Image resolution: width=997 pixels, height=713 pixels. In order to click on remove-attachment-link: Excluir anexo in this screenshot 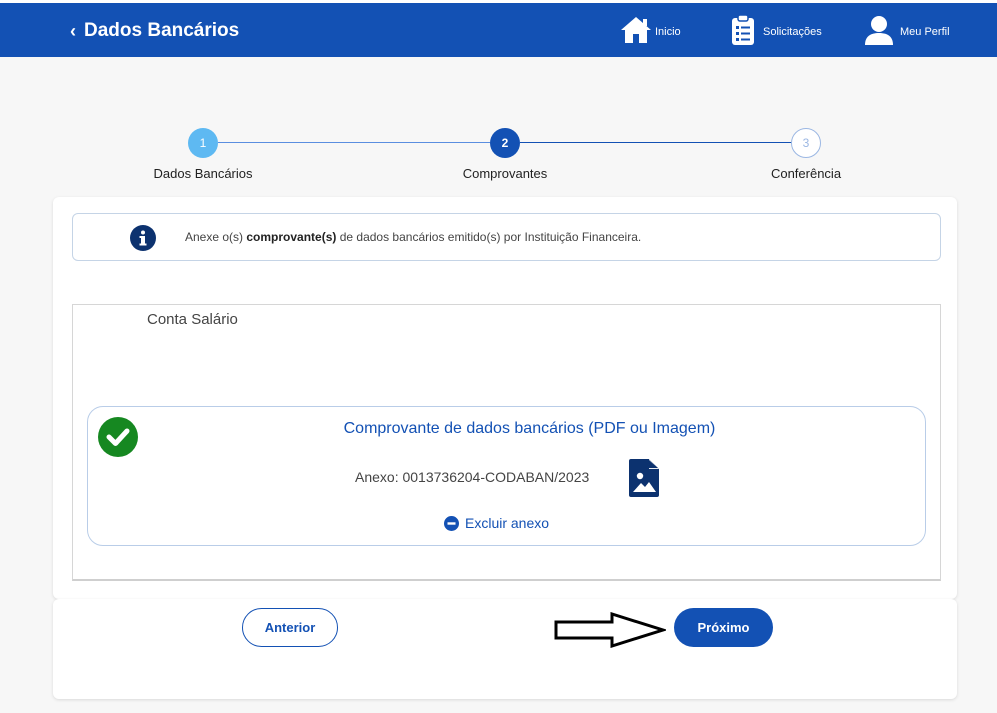, I will do `click(496, 523)`.